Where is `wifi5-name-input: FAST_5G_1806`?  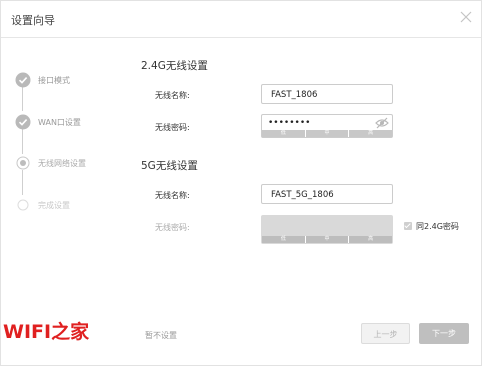 wifi5-name-input: FAST_5G_1806 is located at coordinates (327, 194).